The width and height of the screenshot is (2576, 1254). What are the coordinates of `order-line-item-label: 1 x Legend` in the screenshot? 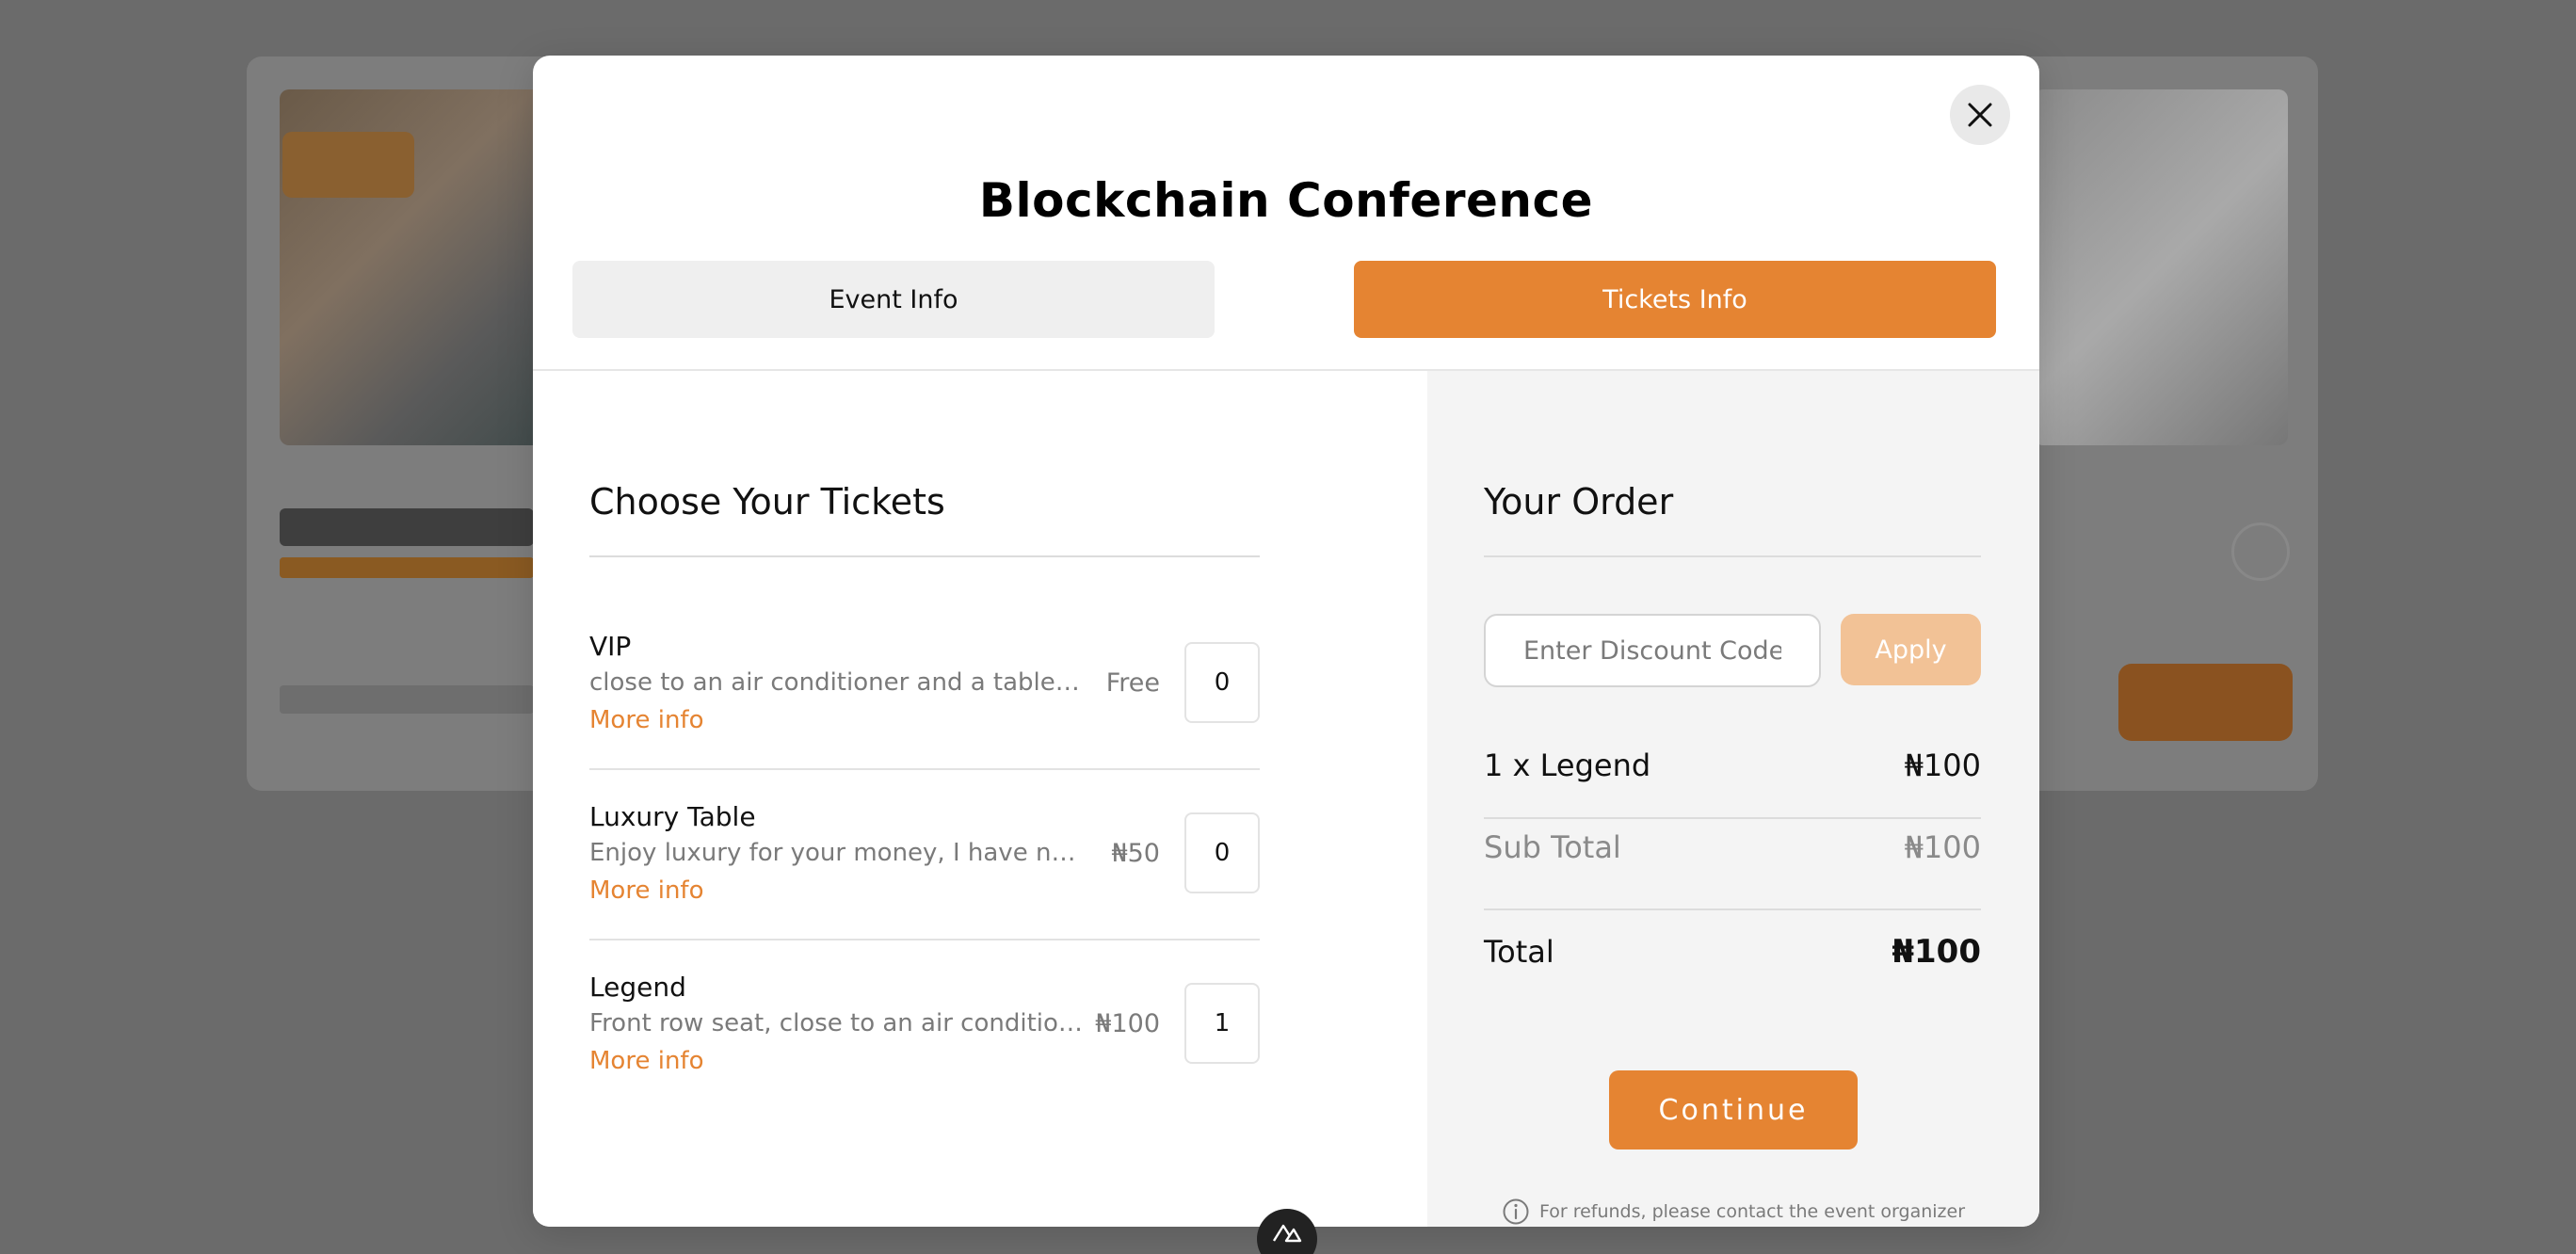 It's located at (1567, 765).